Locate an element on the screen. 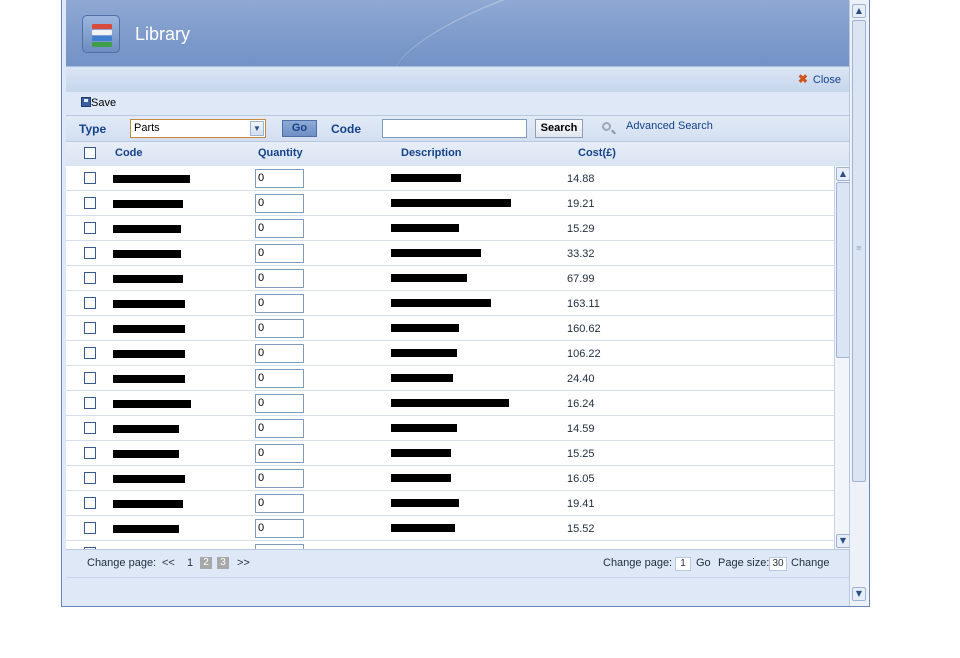  cost-value: 14.59 is located at coordinates (581, 429).